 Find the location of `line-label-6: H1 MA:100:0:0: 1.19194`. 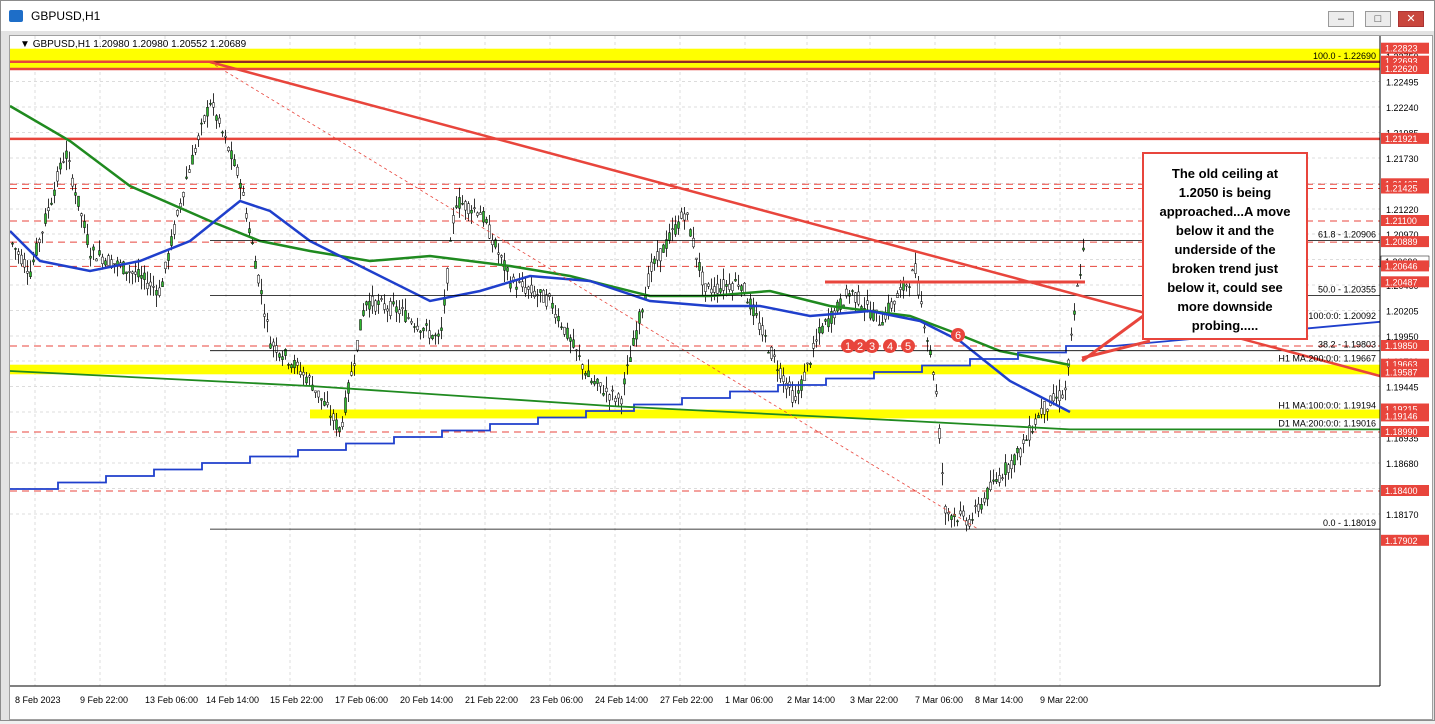

line-label-6: H1 MA:100:0:0: 1.19194 is located at coordinates (1327, 406).